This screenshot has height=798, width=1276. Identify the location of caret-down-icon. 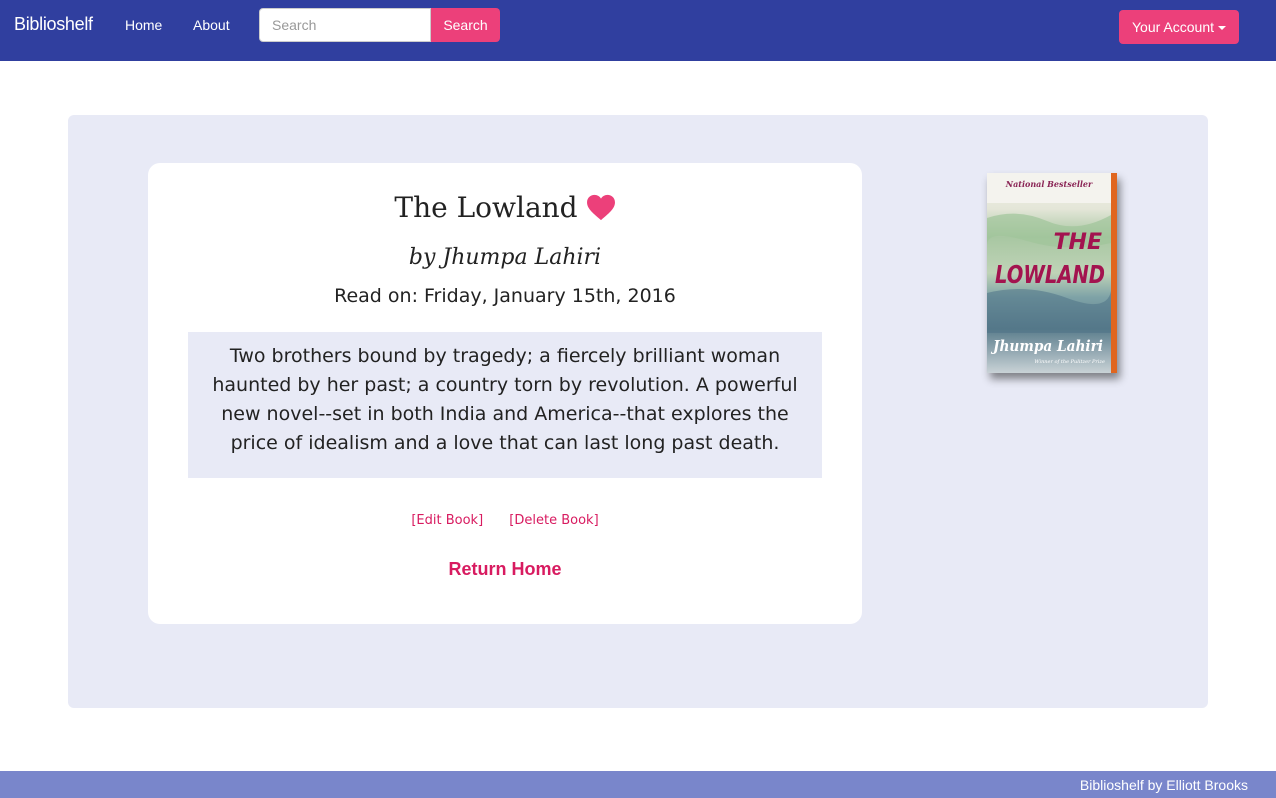
(1222, 28).